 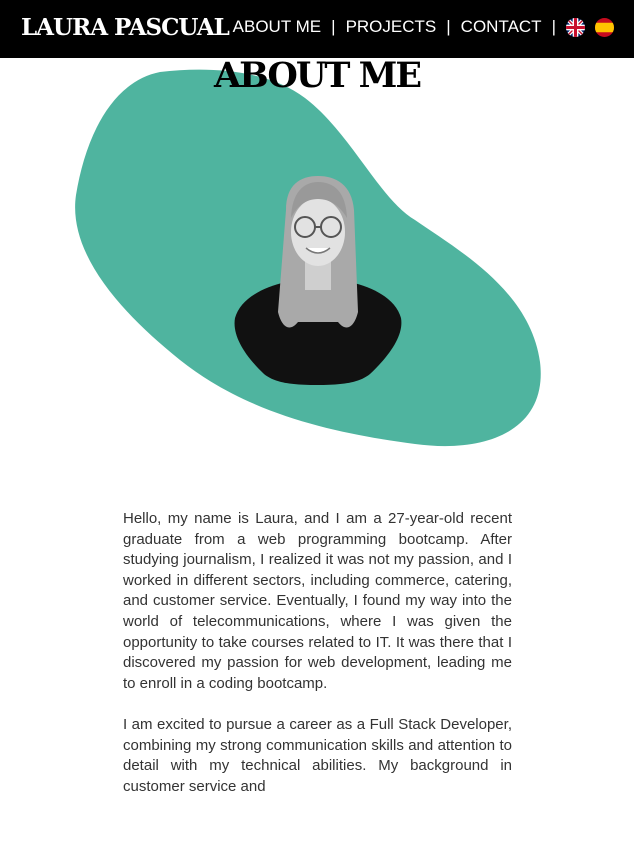 I want to click on main-nav: ABOUT ME | PROJECTS | CONTACT |, so click(x=423, y=27).